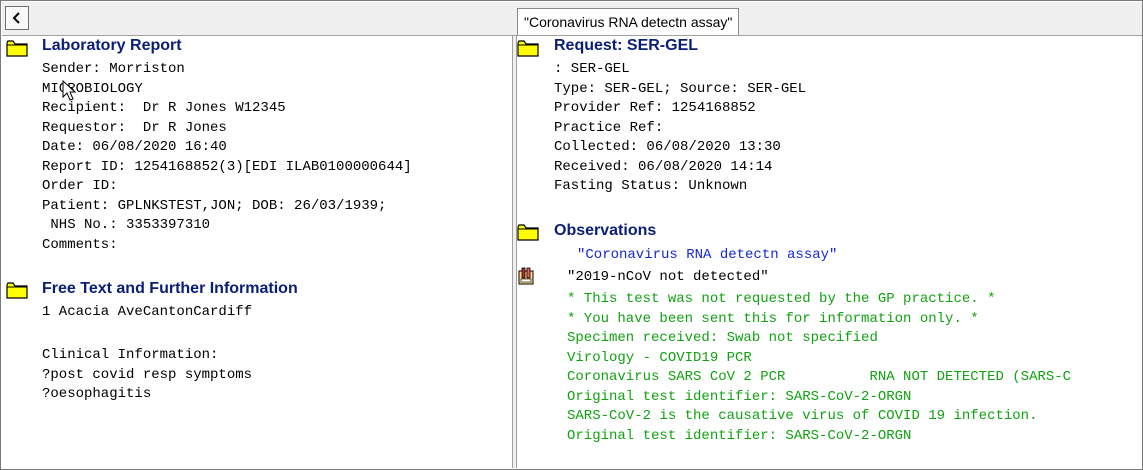  Describe the element at coordinates (592, 69) in the screenshot. I see `request-code-line: : SER-GEL` at that location.